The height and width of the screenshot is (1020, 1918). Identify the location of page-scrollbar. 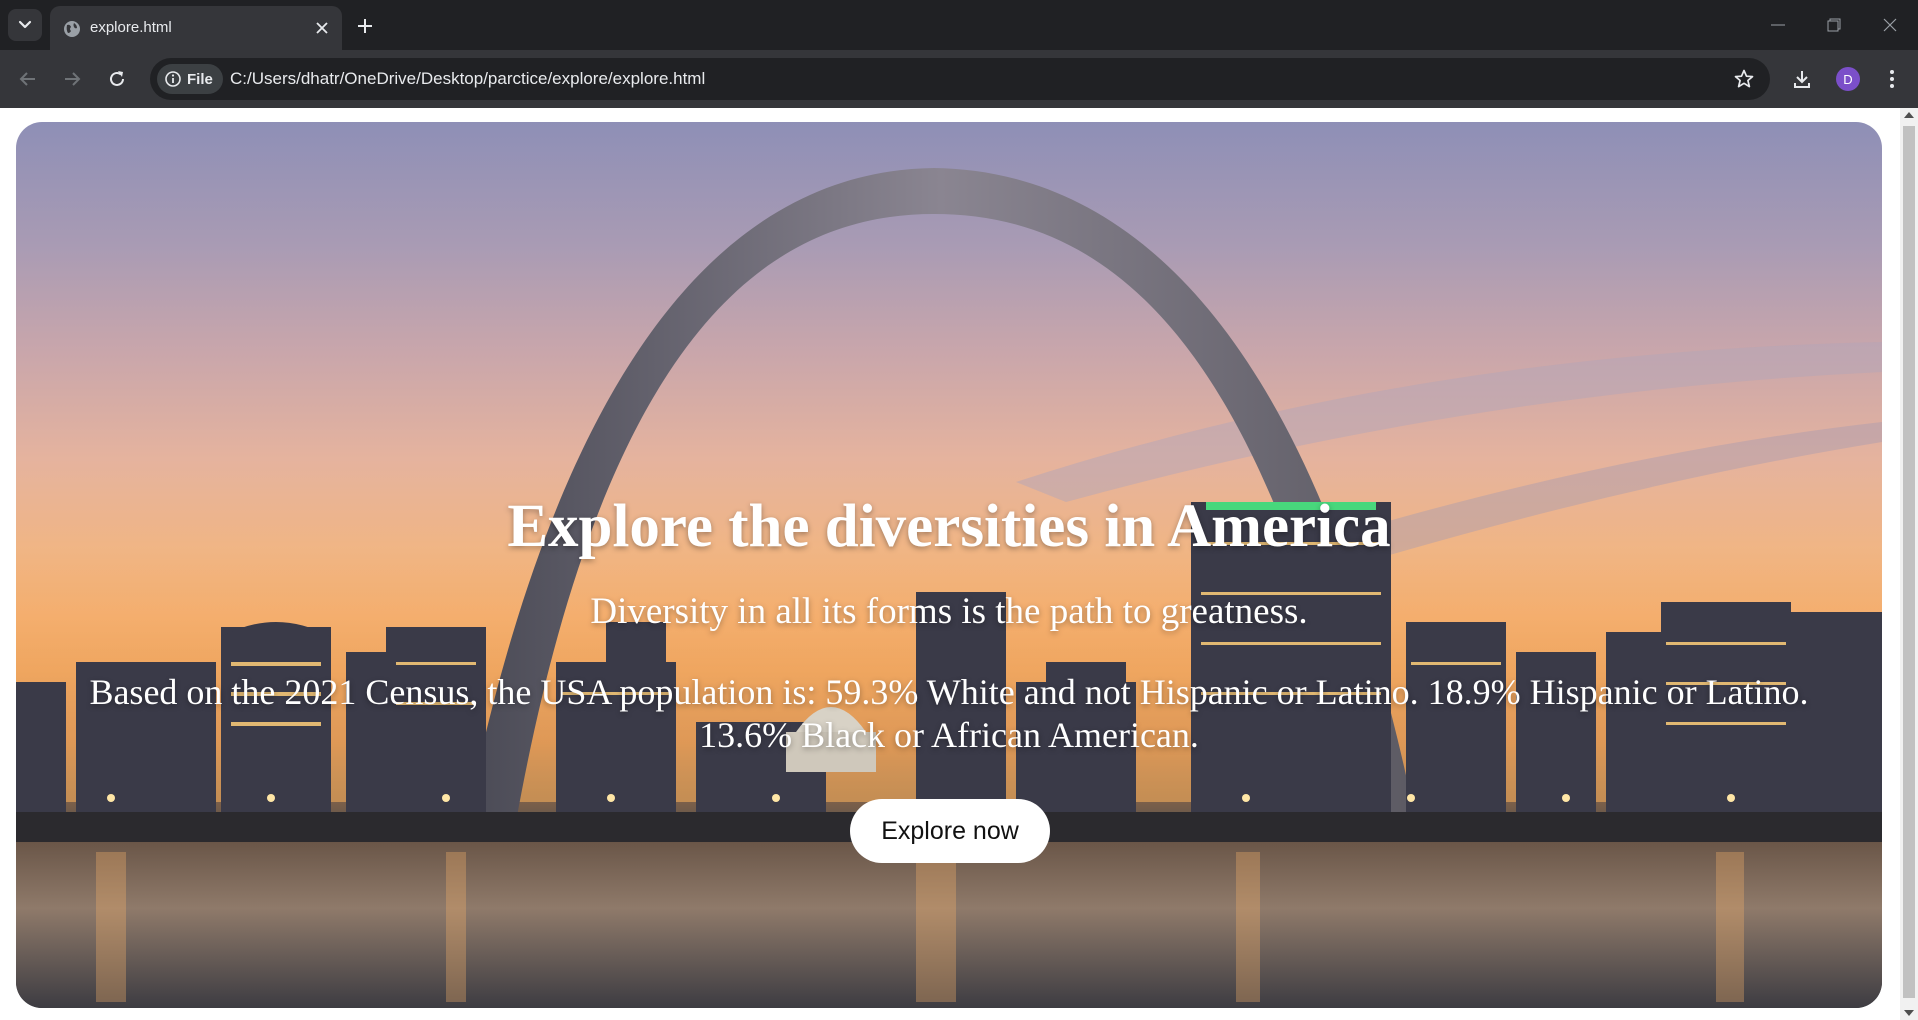
(1909, 564).